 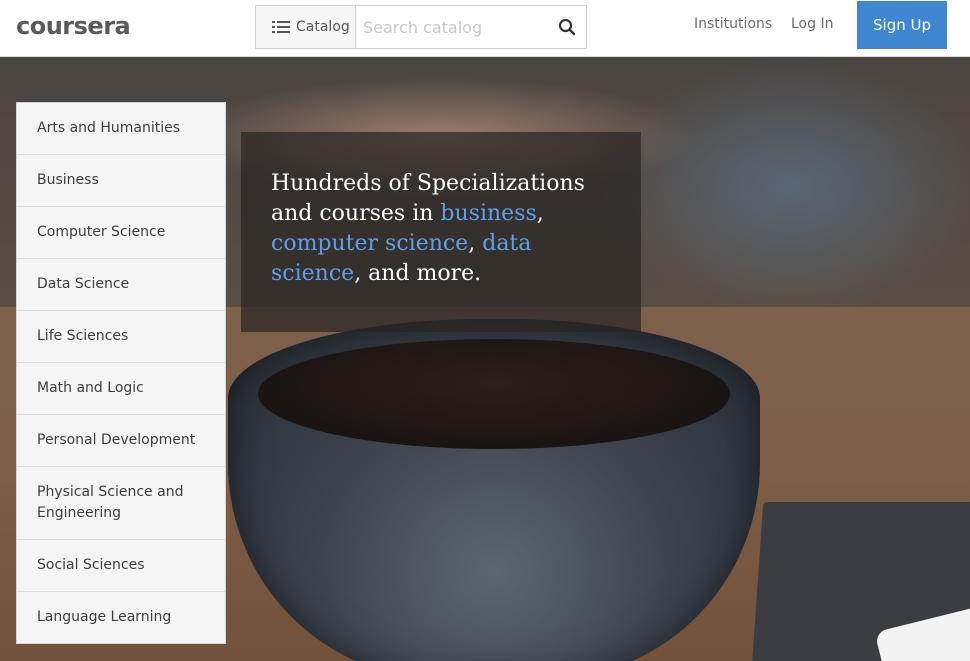 I want to click on category-math-logic: Math and Logic, so click(x=121, y=389).